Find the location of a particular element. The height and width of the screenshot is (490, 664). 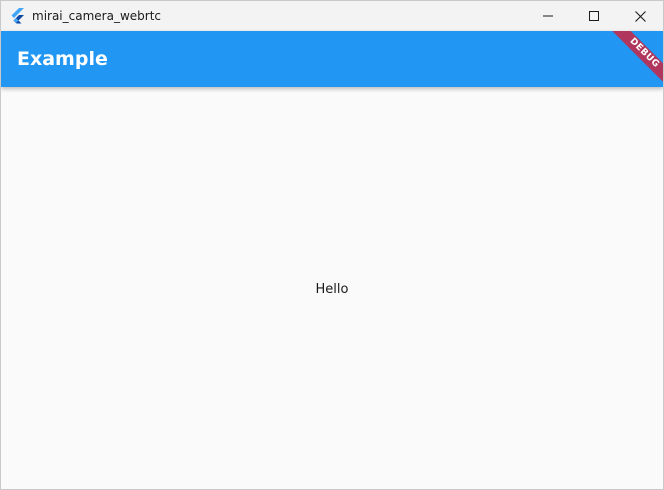

close-icon is located at coordinates (640, 16).